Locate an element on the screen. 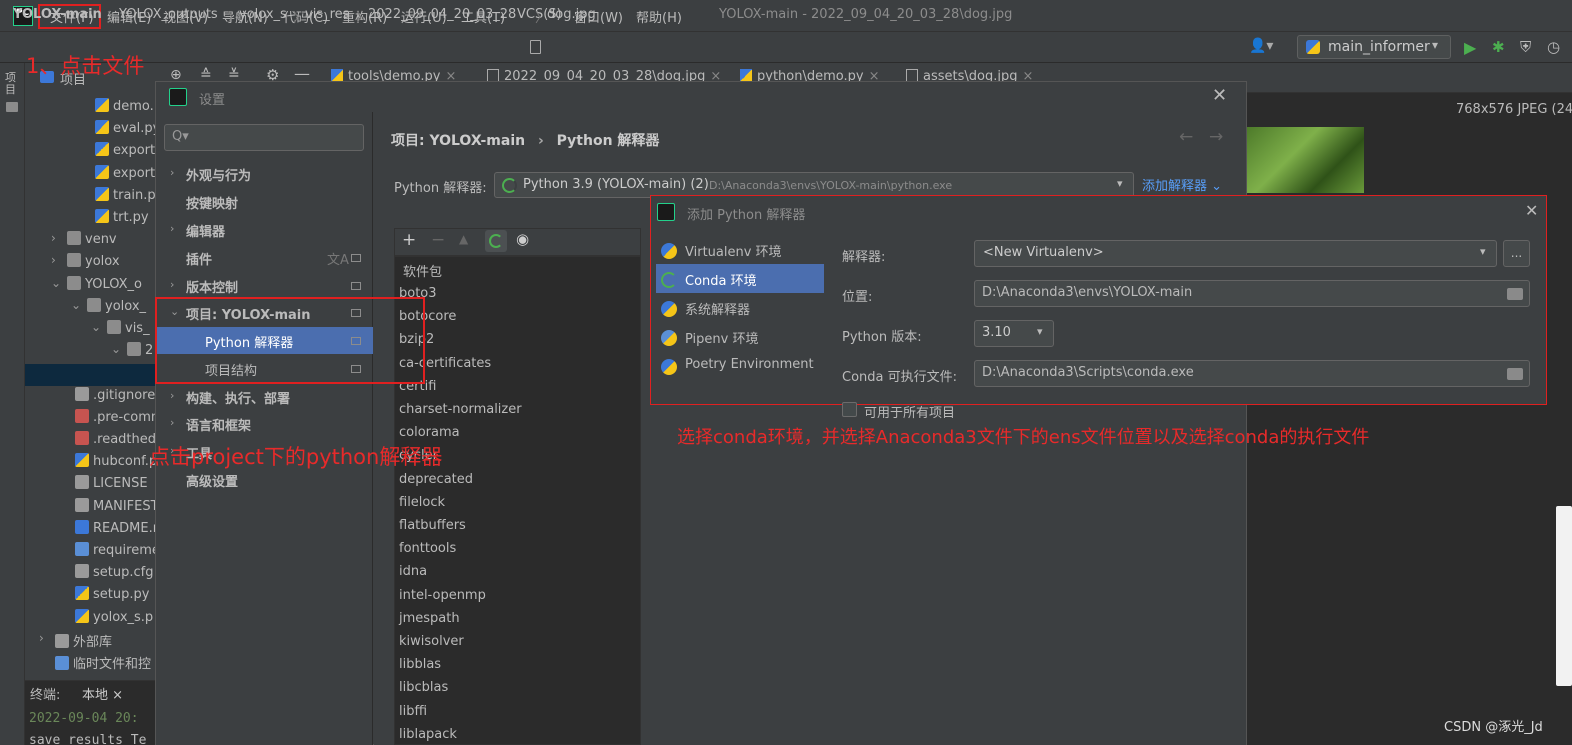 The height and width of the screenshot is (745, 1572). add-interpreter-link: 添加解释器 ⌄ is located at coordinates (1182, 184).